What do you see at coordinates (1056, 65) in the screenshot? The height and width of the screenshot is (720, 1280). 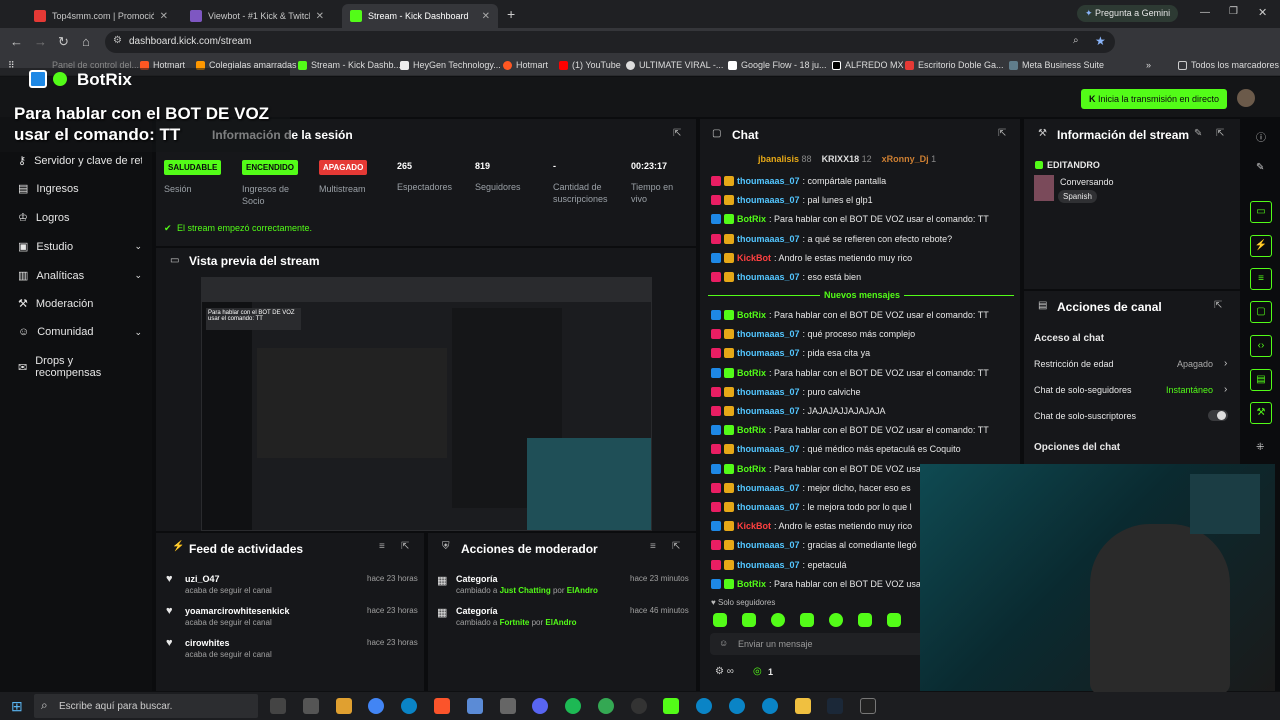 I see `bookmark-meta: Meta Business Suite` at bounding box center [1056, 65].